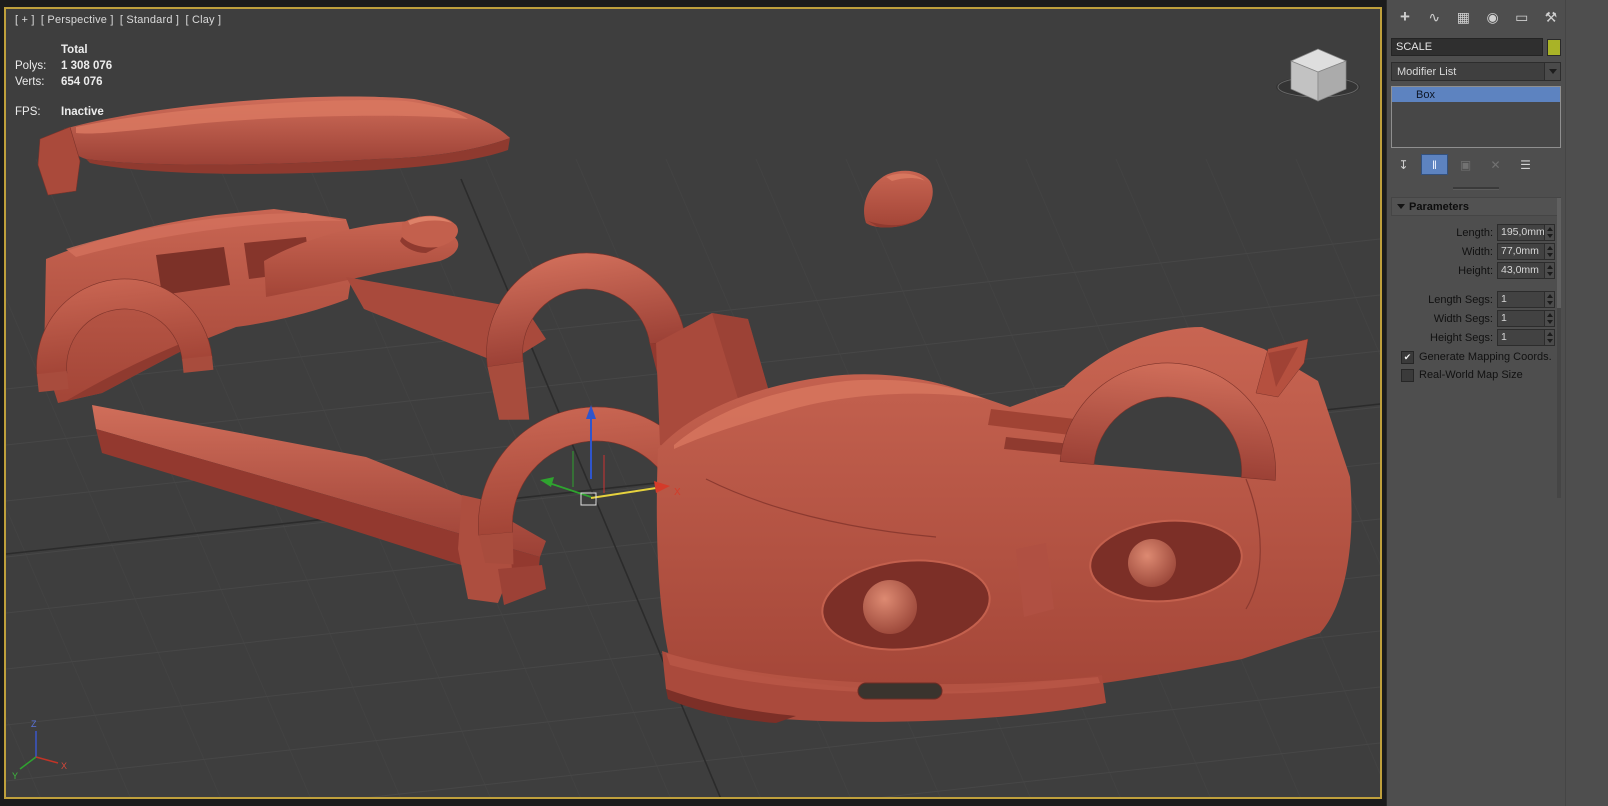  I want to click on stats-polys-label: Polys:, so click(31, 66).